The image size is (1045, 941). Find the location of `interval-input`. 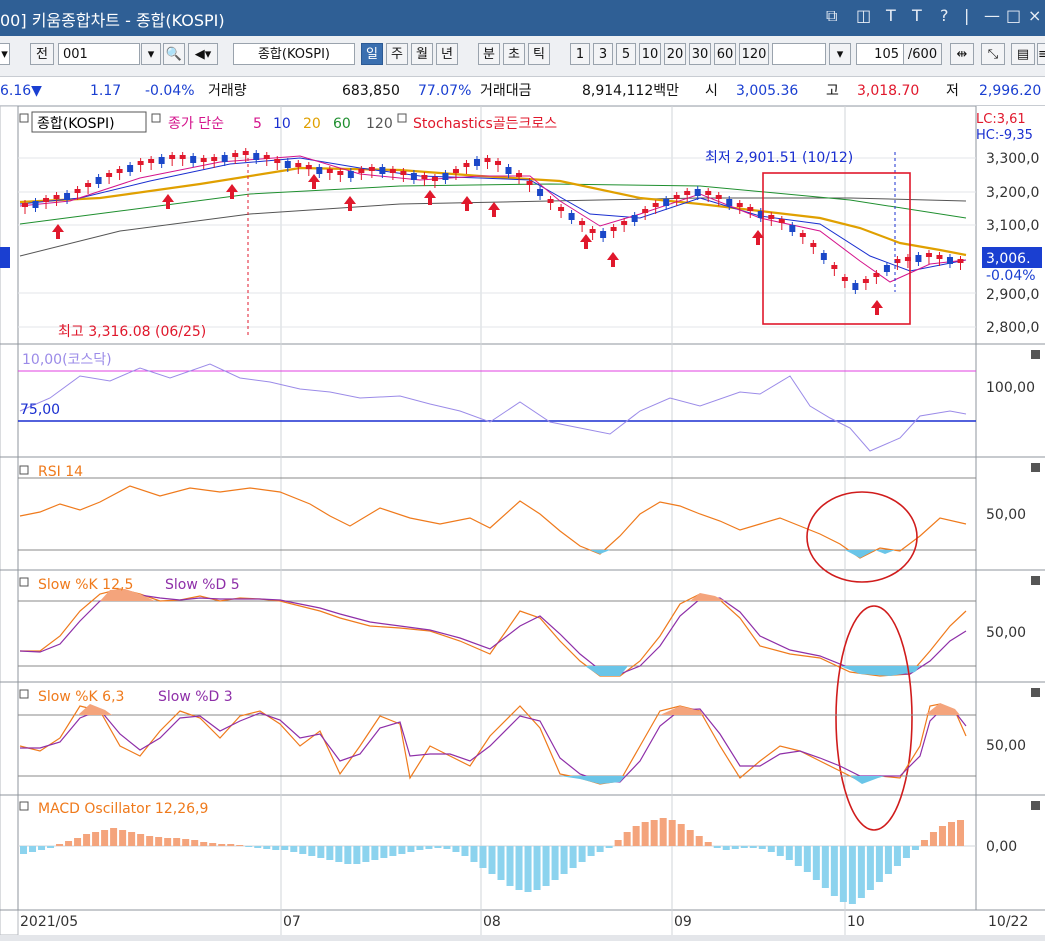

interval-input is located at coordinates (799, 54).